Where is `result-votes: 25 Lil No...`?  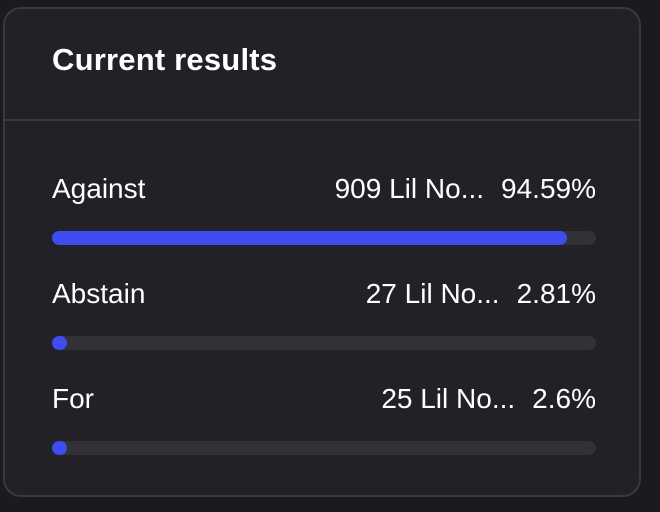 result-votes: 25 Lil No... is located at coordinates (448, 398).